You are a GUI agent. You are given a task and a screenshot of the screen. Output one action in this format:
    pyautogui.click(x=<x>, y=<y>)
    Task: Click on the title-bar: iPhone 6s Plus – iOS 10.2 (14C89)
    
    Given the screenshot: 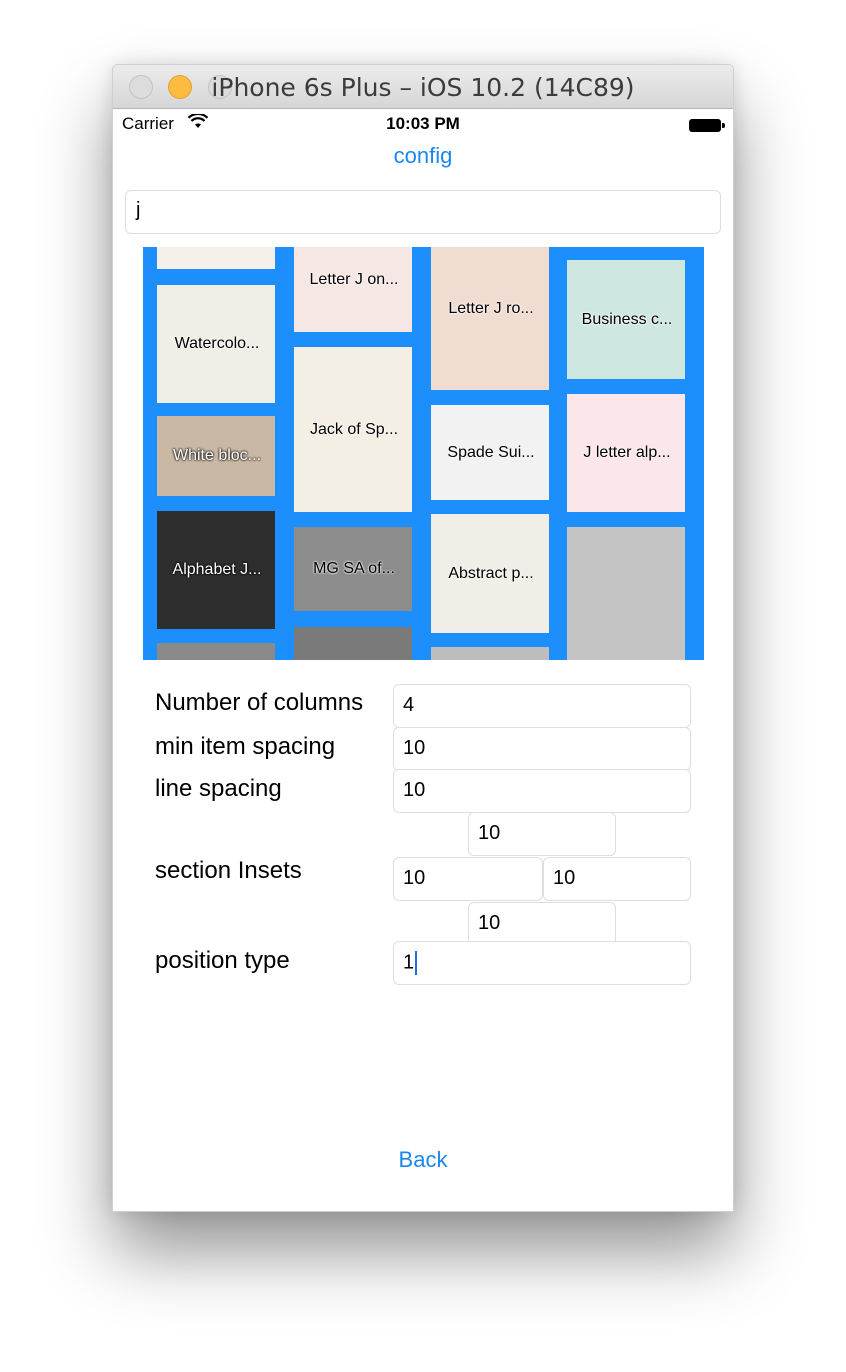 What is the action you would take?
    pyautogui.click(x=423, y=87)
    